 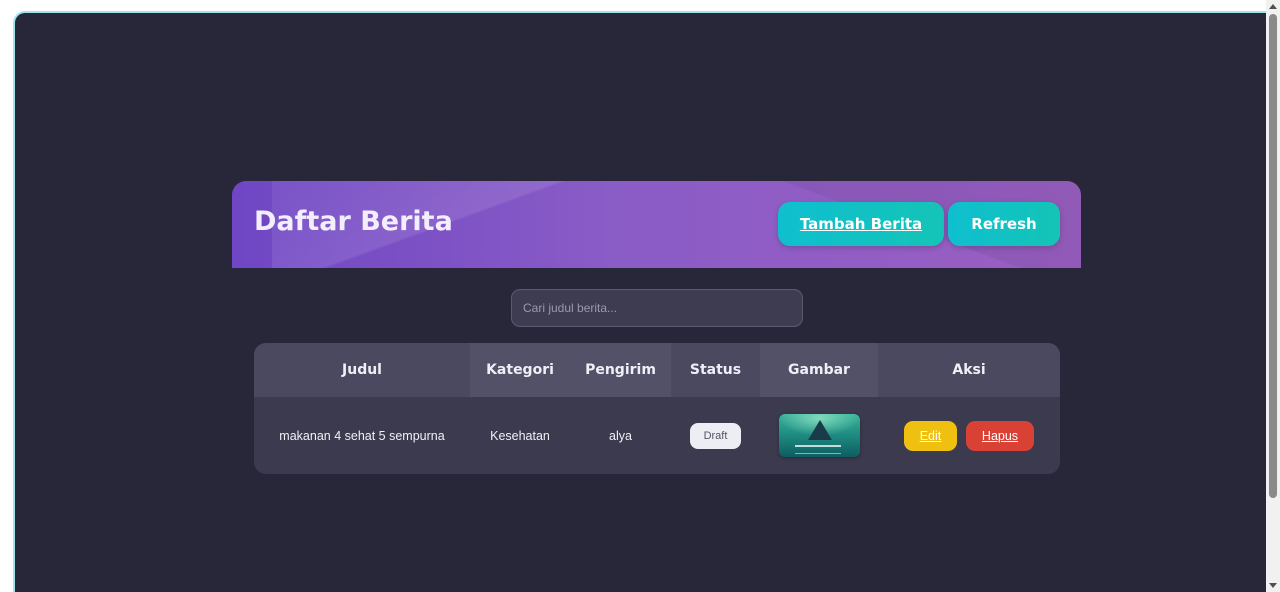 What do you see at coordinates (817, 449) in the screenshot?
I see `thumbnail-caption` at bounding box center [817, 449].